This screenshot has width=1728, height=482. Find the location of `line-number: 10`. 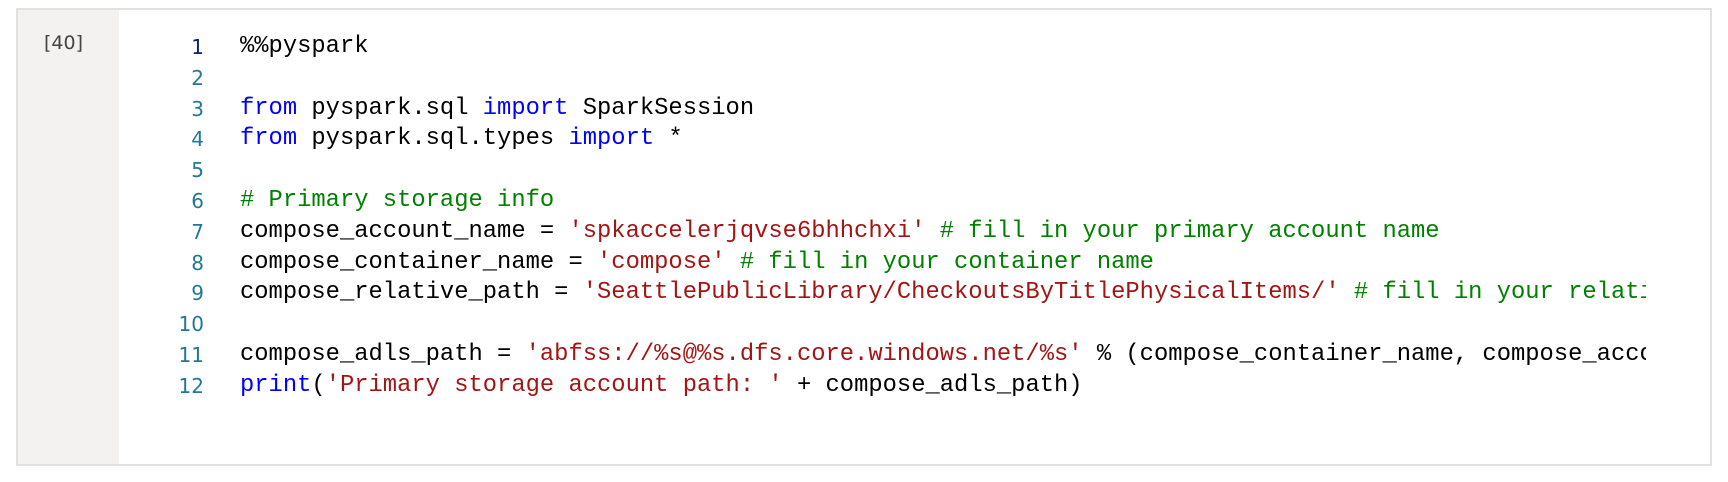

line-number: 10 is located at coordinates (191, 324).